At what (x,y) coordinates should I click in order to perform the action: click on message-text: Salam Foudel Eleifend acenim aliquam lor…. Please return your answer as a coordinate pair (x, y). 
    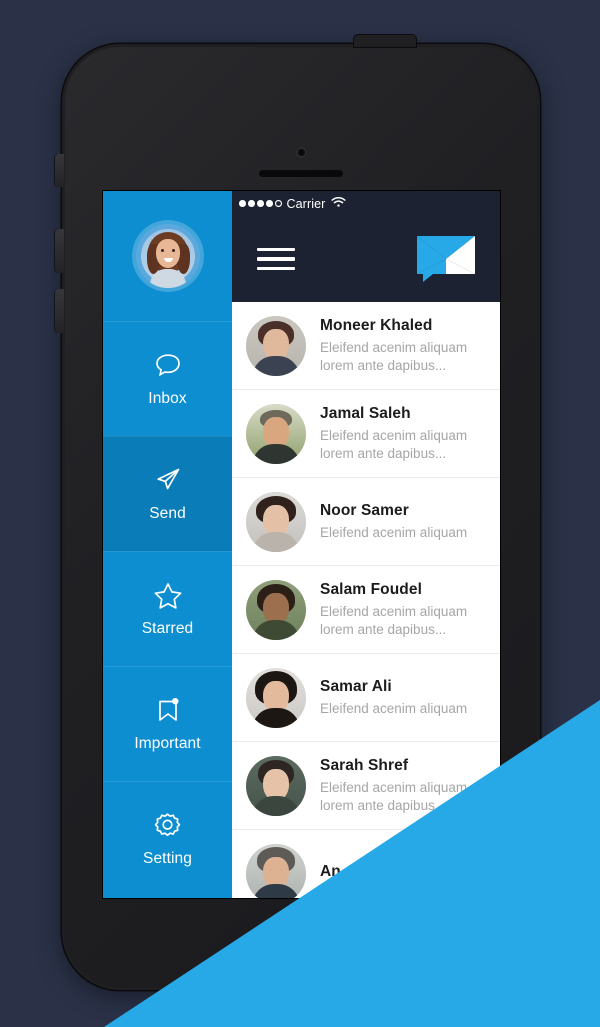
    Looking at the image, I should click on (402, 610).